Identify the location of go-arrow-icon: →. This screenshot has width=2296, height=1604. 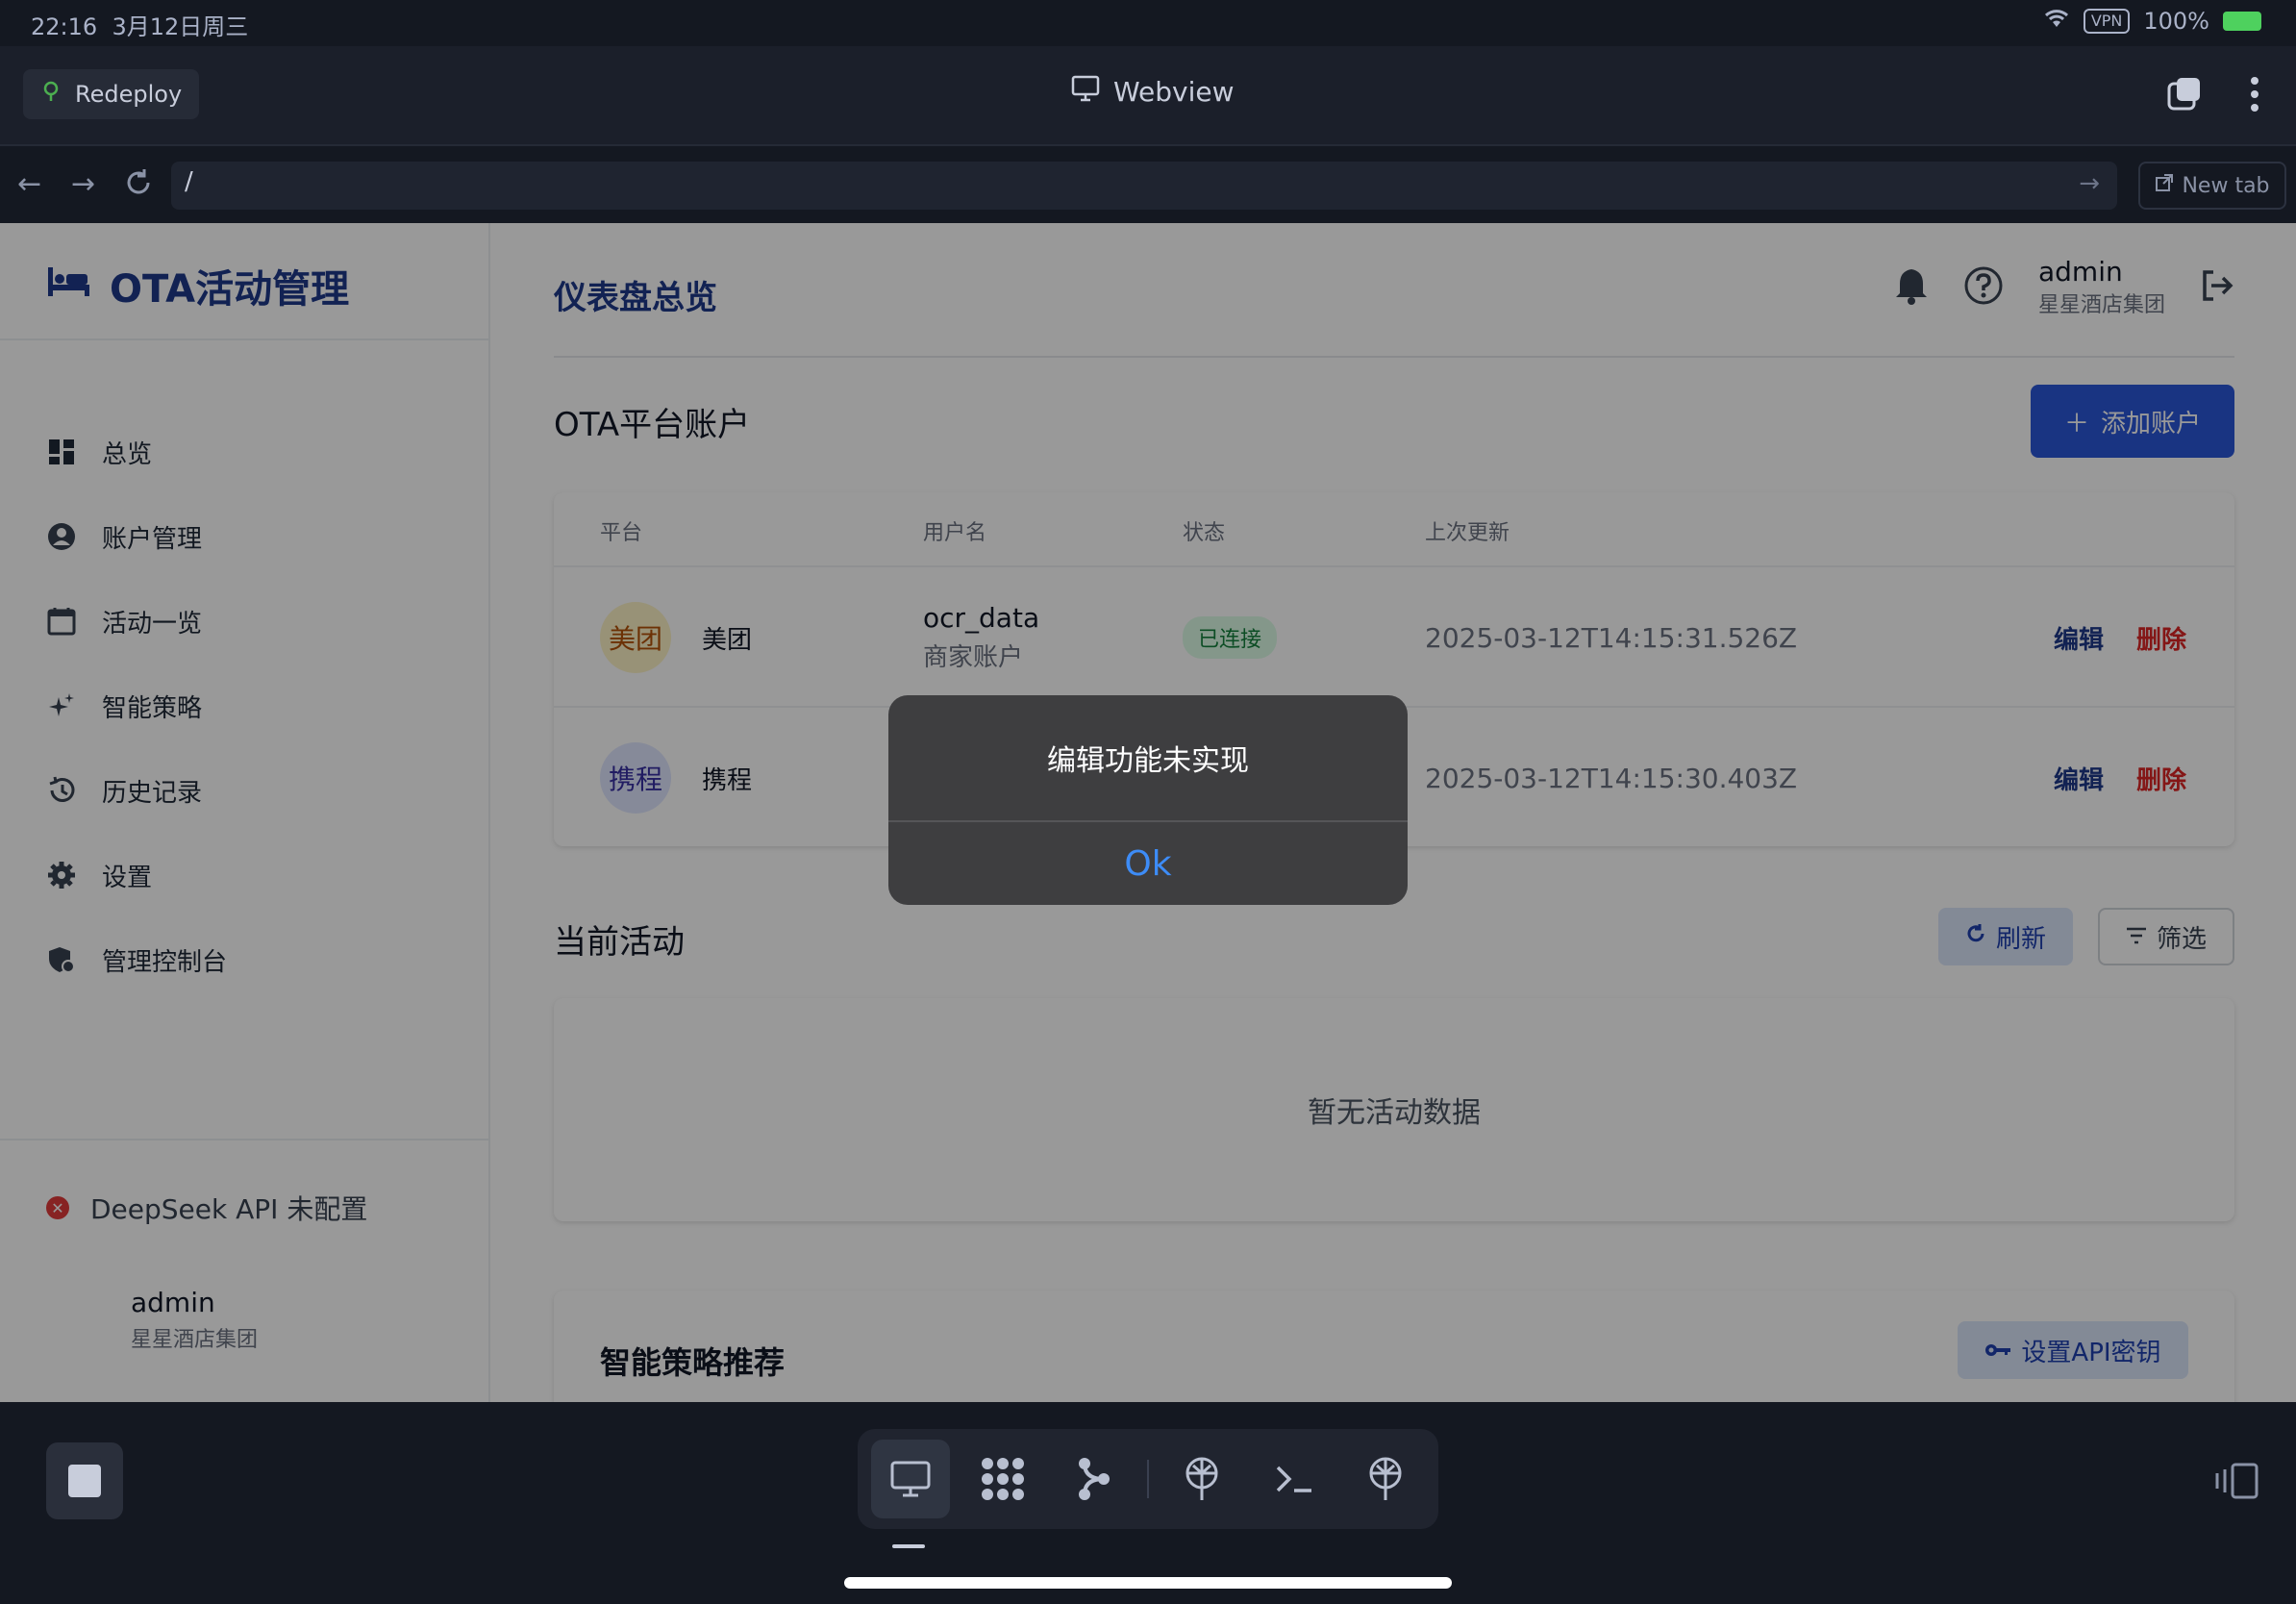
(2089, 183).